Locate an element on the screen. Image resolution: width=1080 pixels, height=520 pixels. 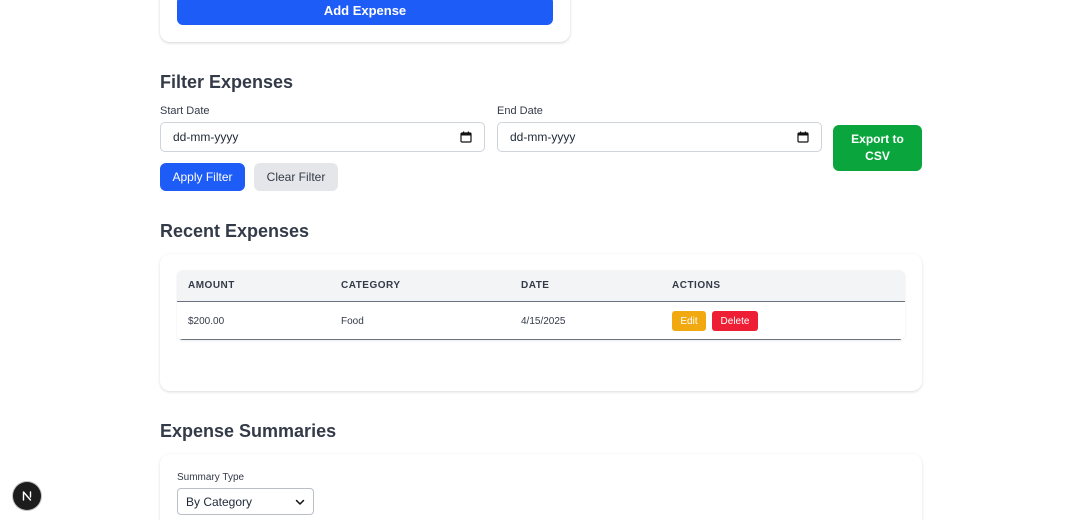
column-header-category: Category is located at coordinates (371, 285).